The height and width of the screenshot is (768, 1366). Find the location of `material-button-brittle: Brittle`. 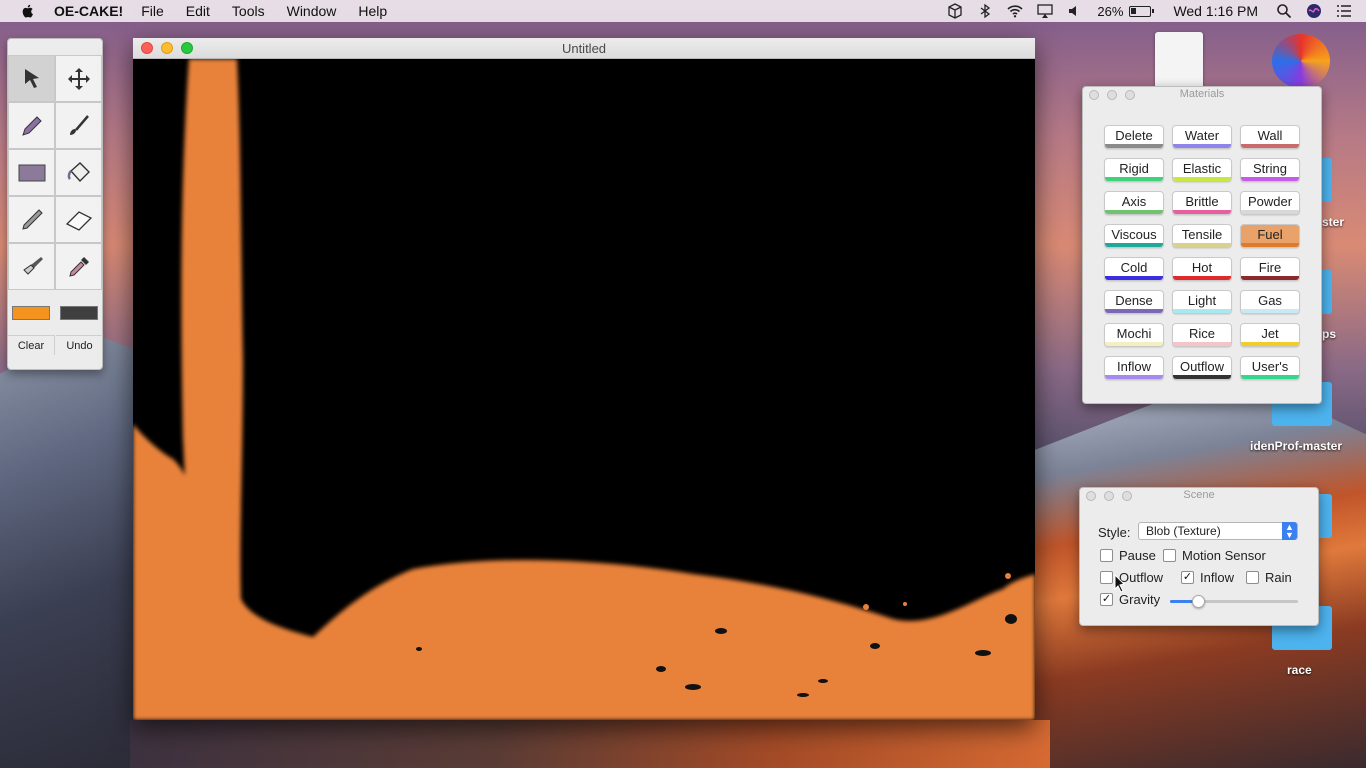

material-button-brittle: Brittle is located at coordinates (1202, 203).